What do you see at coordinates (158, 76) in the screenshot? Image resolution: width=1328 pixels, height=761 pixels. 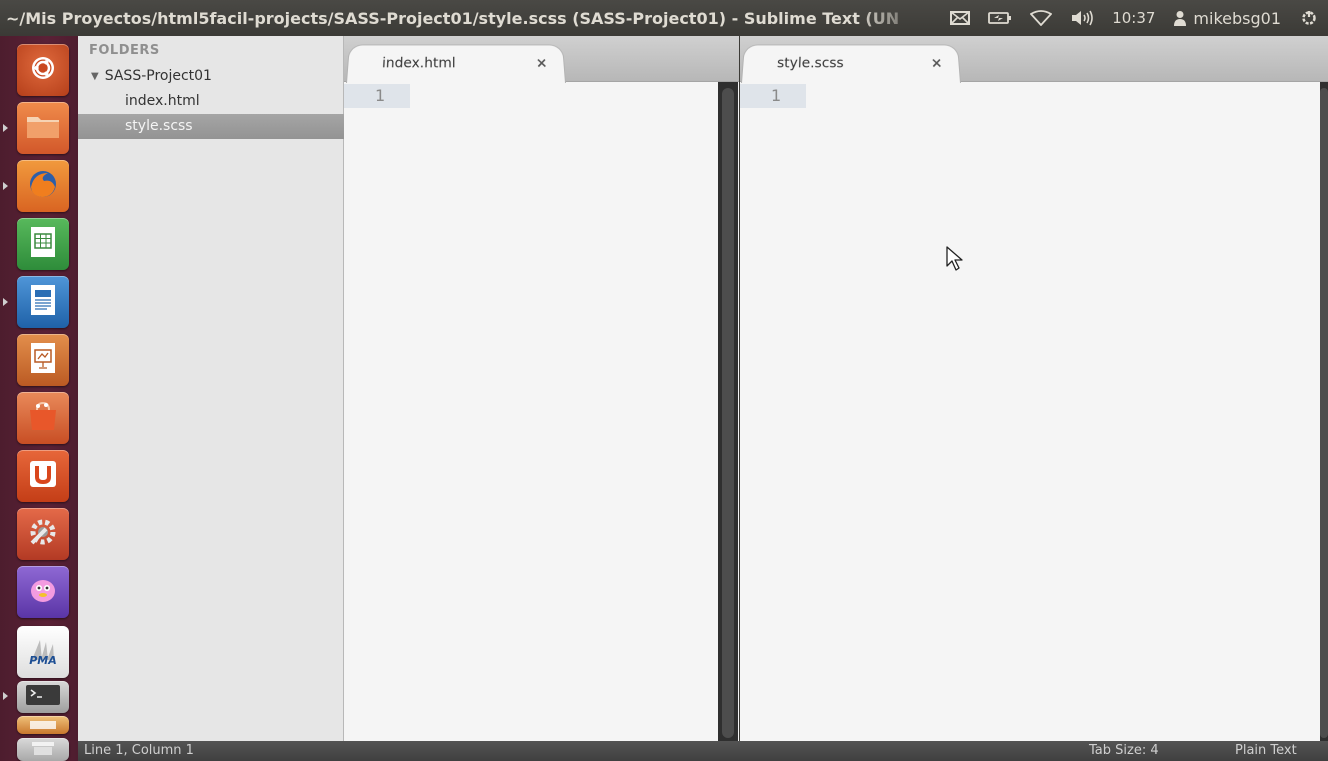 I see `project-folder-label: SASS-Project01` at bounding box center [158, 76].